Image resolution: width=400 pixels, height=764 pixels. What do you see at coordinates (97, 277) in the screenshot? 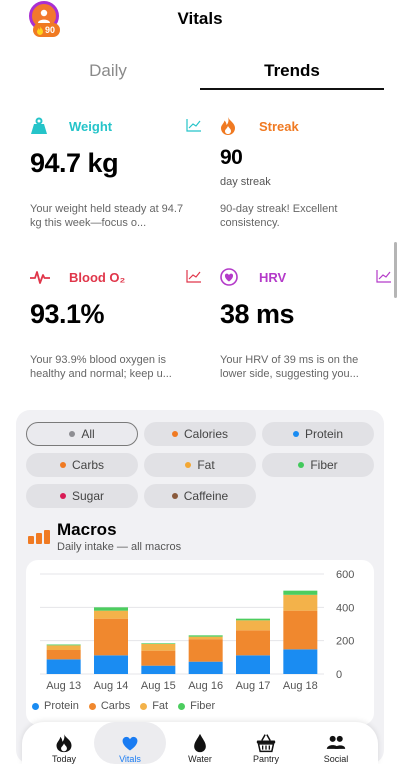
I see `blood-oxygen-card-title: Blood O₂` at bounding box center [97, 277].